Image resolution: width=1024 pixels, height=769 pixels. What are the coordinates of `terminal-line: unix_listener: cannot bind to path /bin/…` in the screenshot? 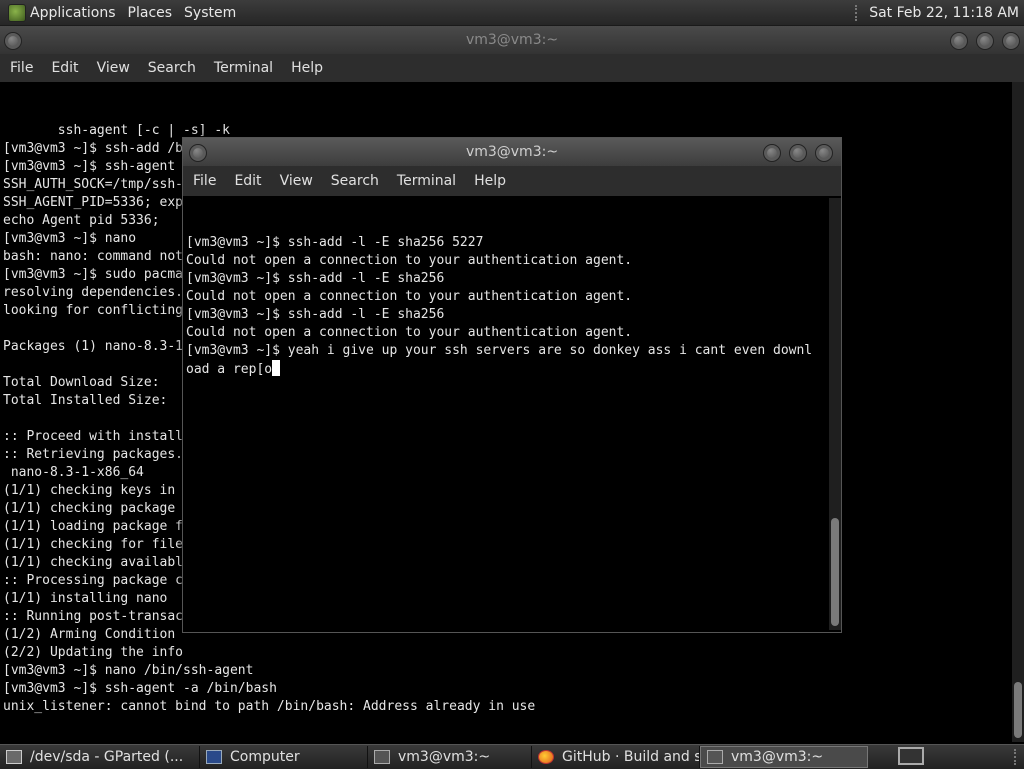 It's located at (269, 706).